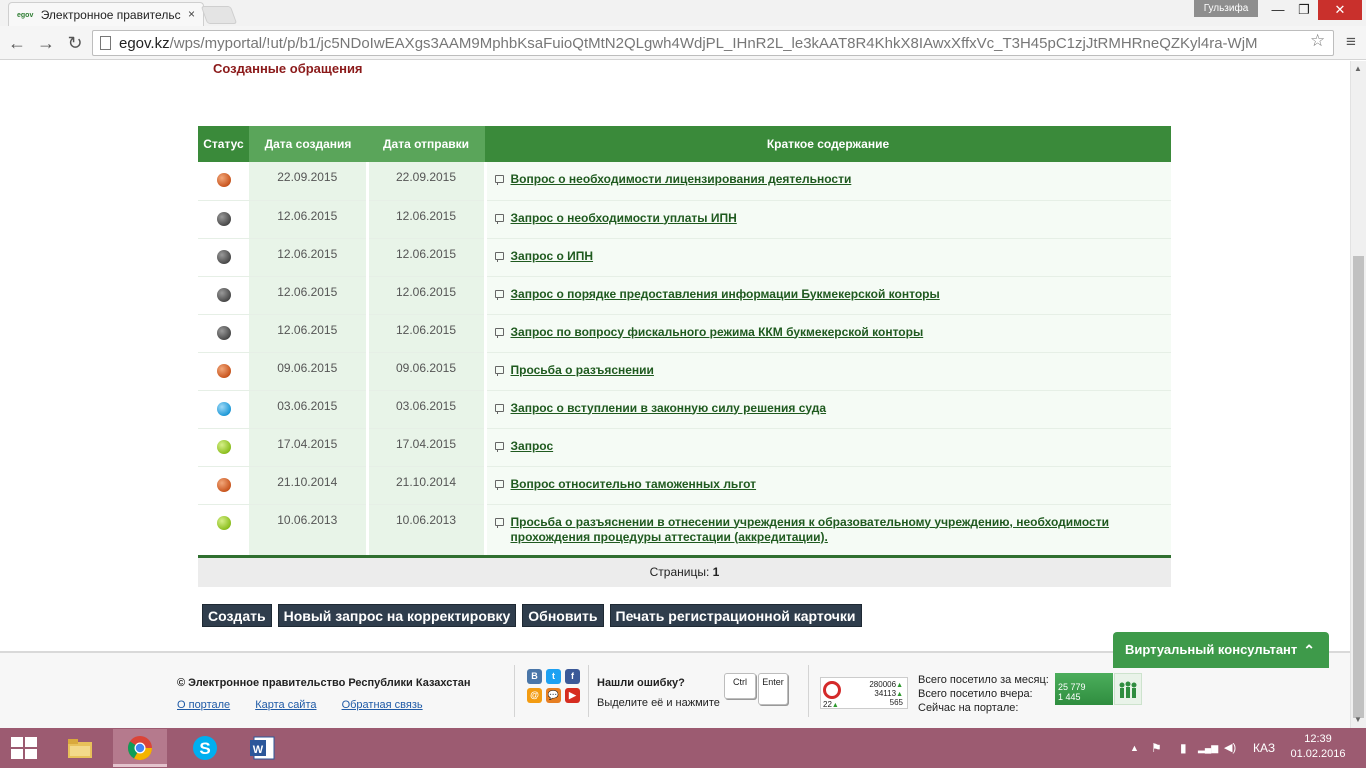 This screenshot has height=768, width=1366. Describe the element at coordinates (237, 615) in the screenshot. I see `create-button: Создать` at that location.